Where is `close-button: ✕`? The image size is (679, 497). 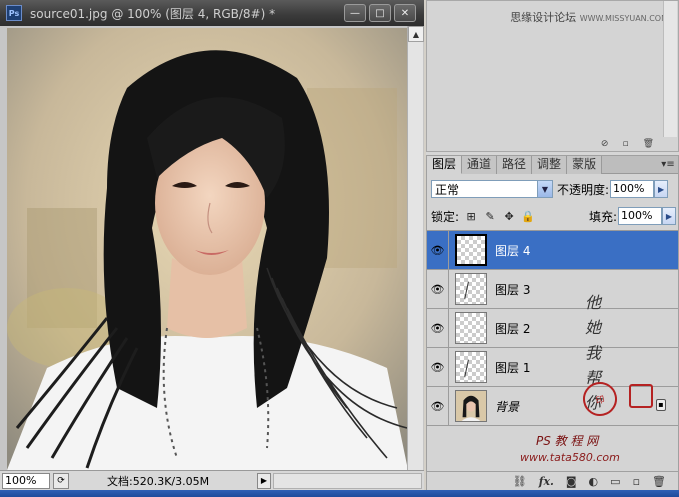 close-button: ✕ is located at coordinates (405, 13).